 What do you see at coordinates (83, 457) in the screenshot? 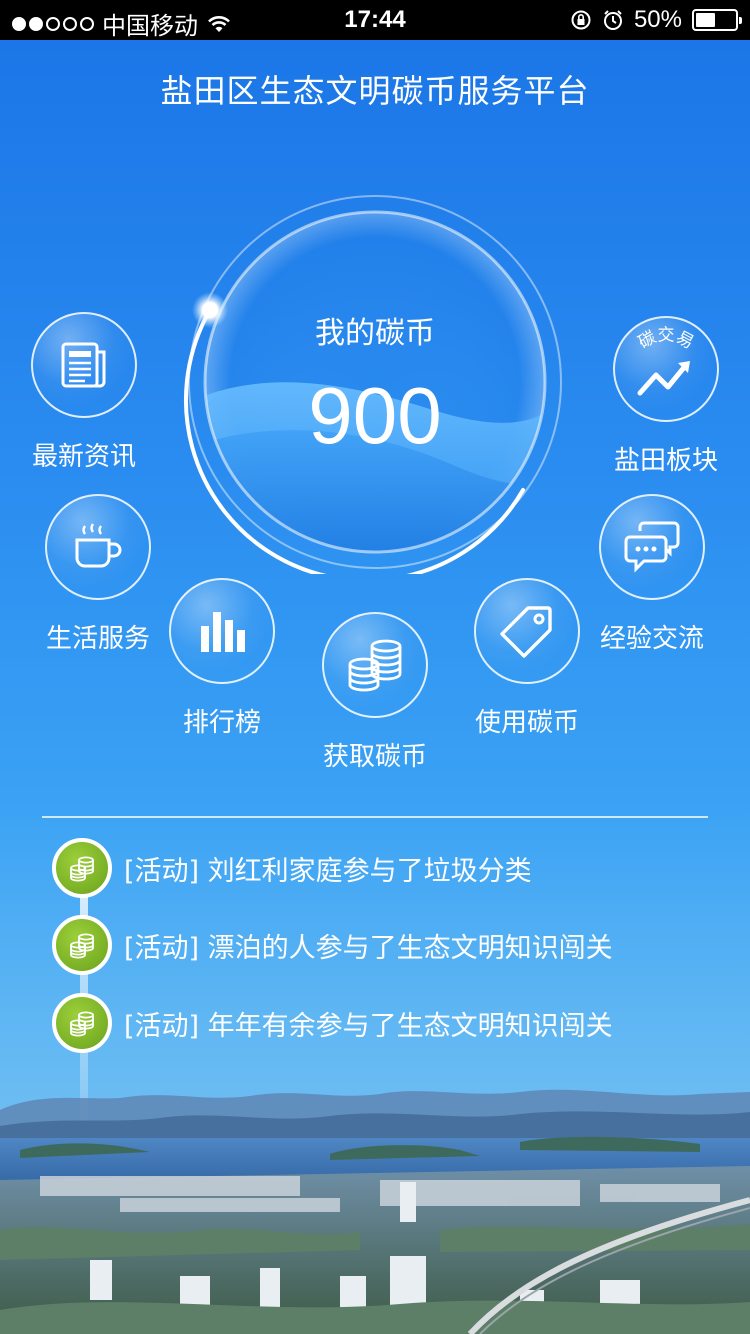
I see `news-label: 最新资讯` at bounding box center [83, 457].